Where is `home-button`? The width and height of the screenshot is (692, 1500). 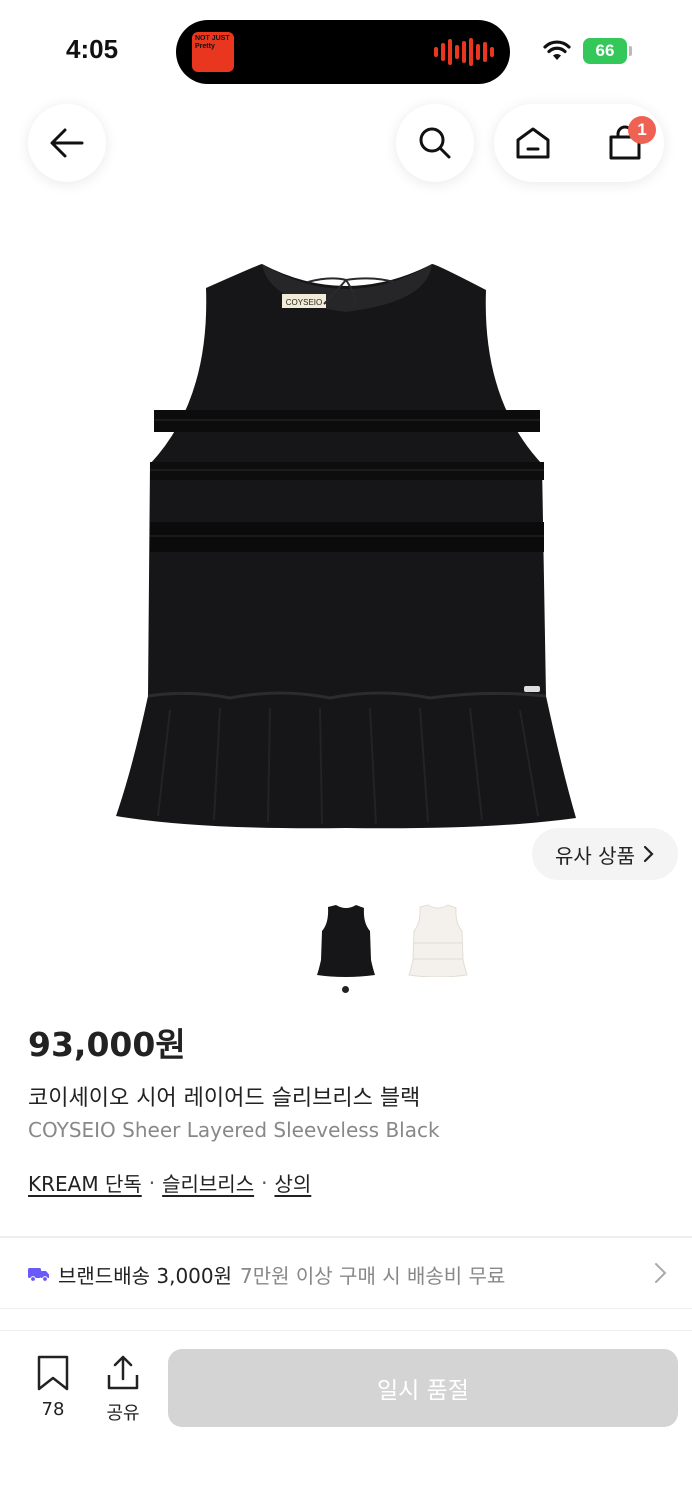
home-button is located at coordinates (533, 143).